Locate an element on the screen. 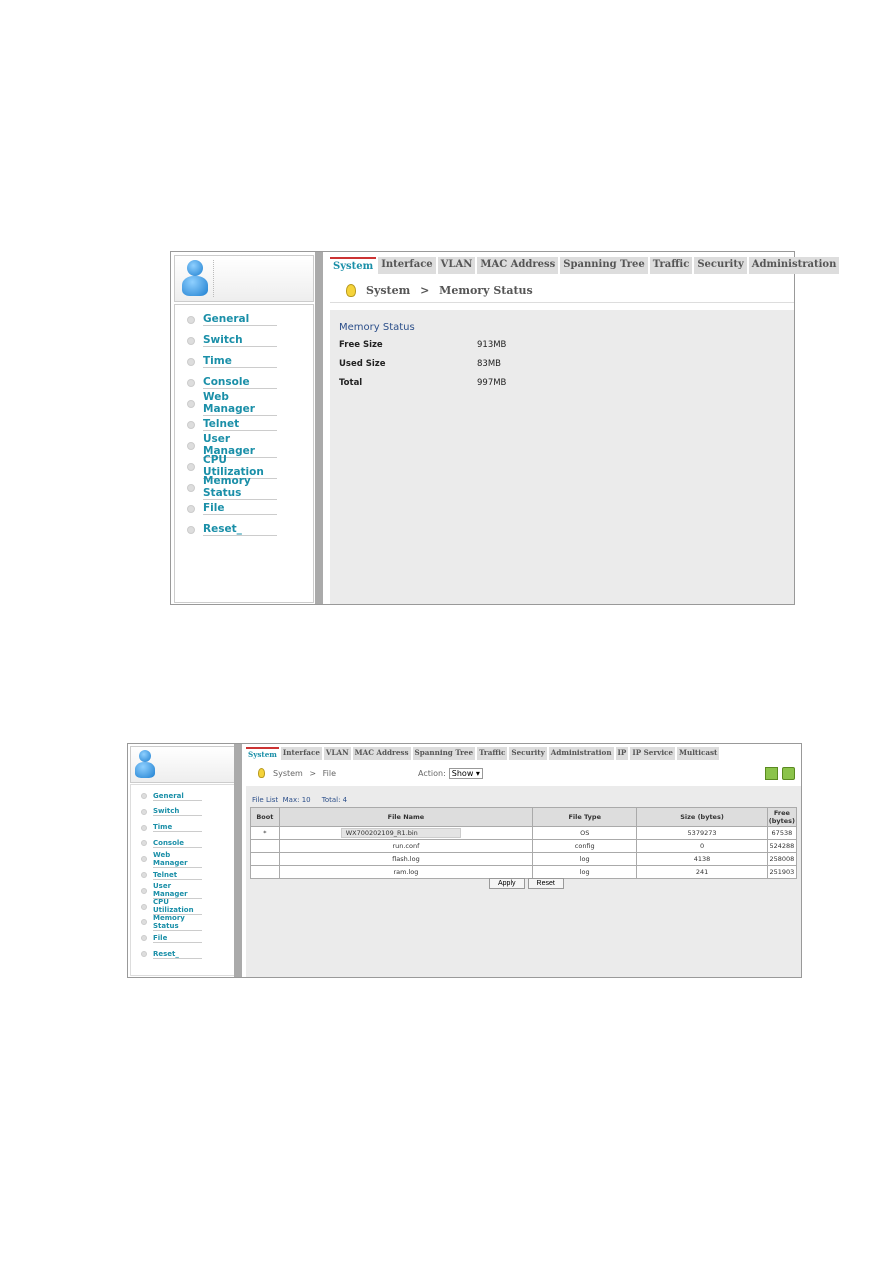  file-name-input: WX700202109_R1.bin is located at coordinates (400, 833).